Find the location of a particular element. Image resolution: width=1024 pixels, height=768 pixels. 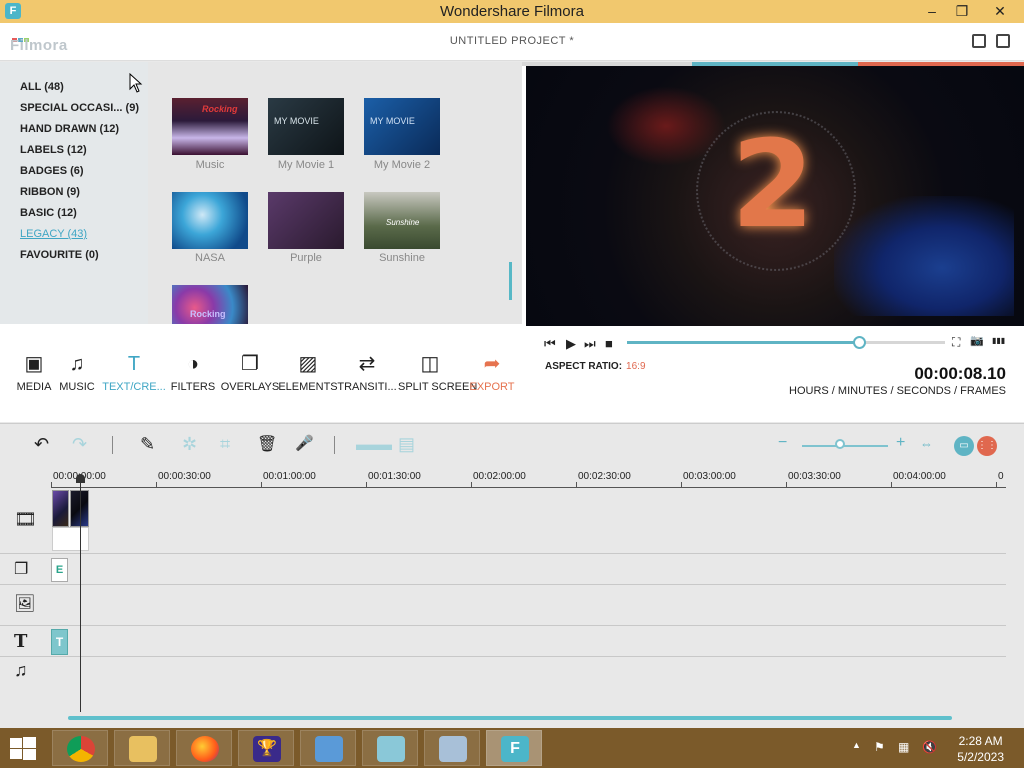

resource-monitor-taskbar-button is located at coordinates (452, 748).